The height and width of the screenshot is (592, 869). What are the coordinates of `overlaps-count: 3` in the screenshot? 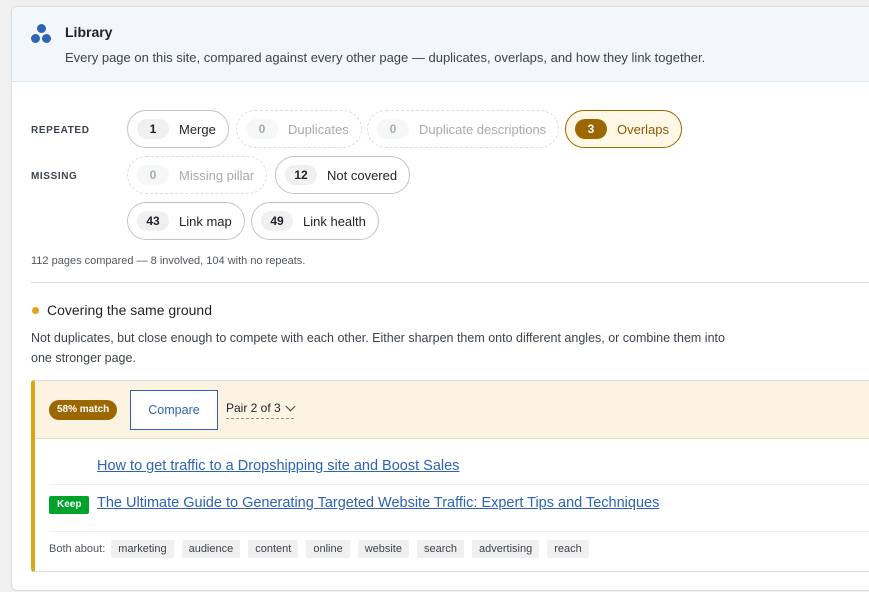 It's located at (591, 129).